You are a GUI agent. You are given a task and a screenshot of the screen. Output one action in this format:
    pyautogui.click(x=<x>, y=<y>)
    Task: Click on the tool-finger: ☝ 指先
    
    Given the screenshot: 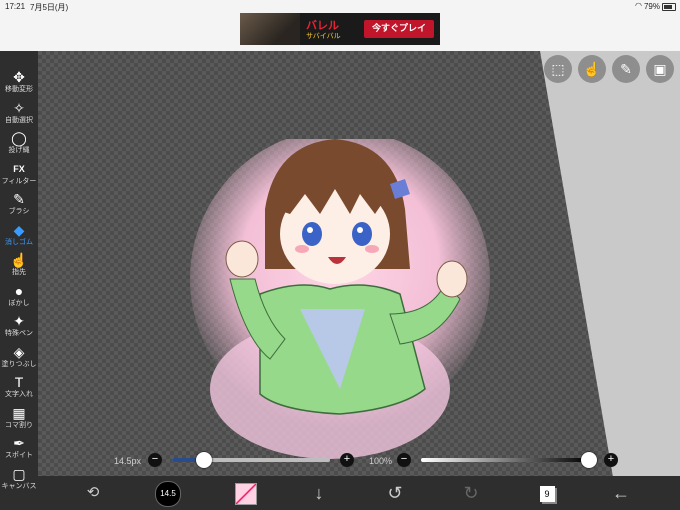 What is the action you would take?
    pyautogui.click(x=19, y=264)
    